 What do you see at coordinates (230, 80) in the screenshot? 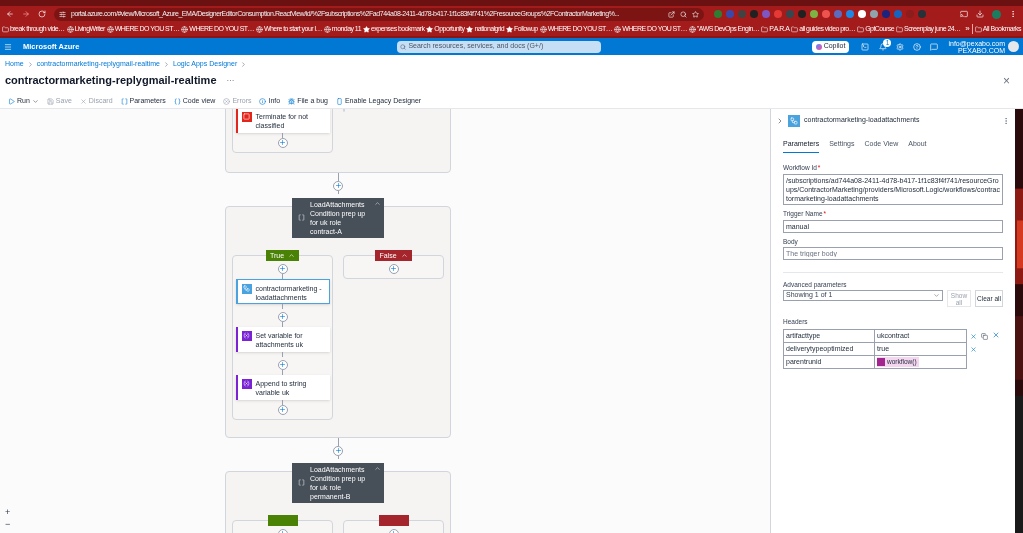
I see `more-button: ···` at bounding box center [230, 80].